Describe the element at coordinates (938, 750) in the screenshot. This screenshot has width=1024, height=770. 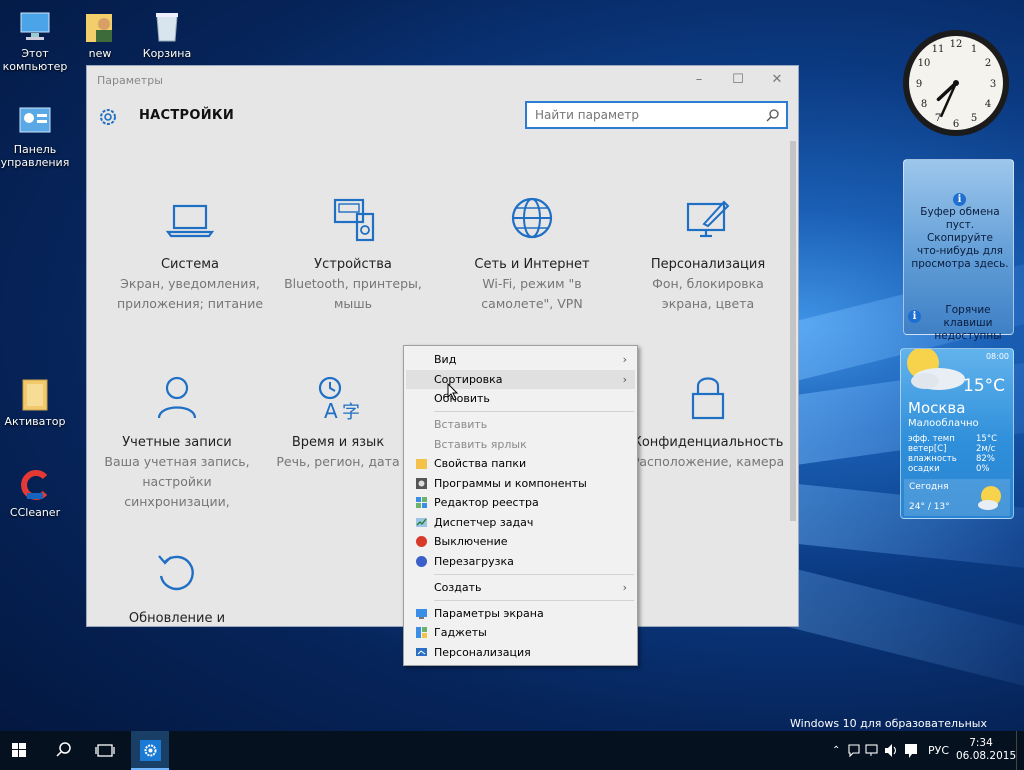
I see `language-indicator: РУС` at that location.